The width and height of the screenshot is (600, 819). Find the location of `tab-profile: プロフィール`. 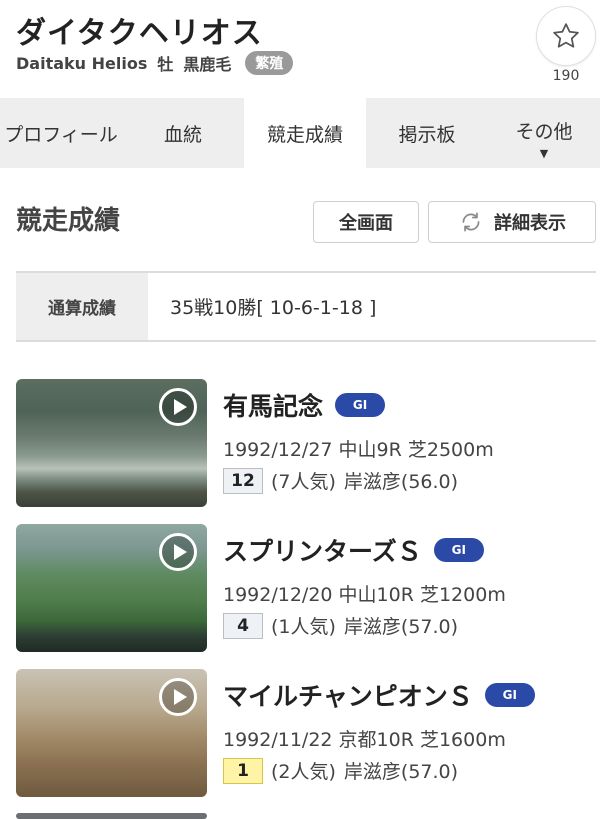

tab-profile: プロフィール is located at coordinates (61, 133).